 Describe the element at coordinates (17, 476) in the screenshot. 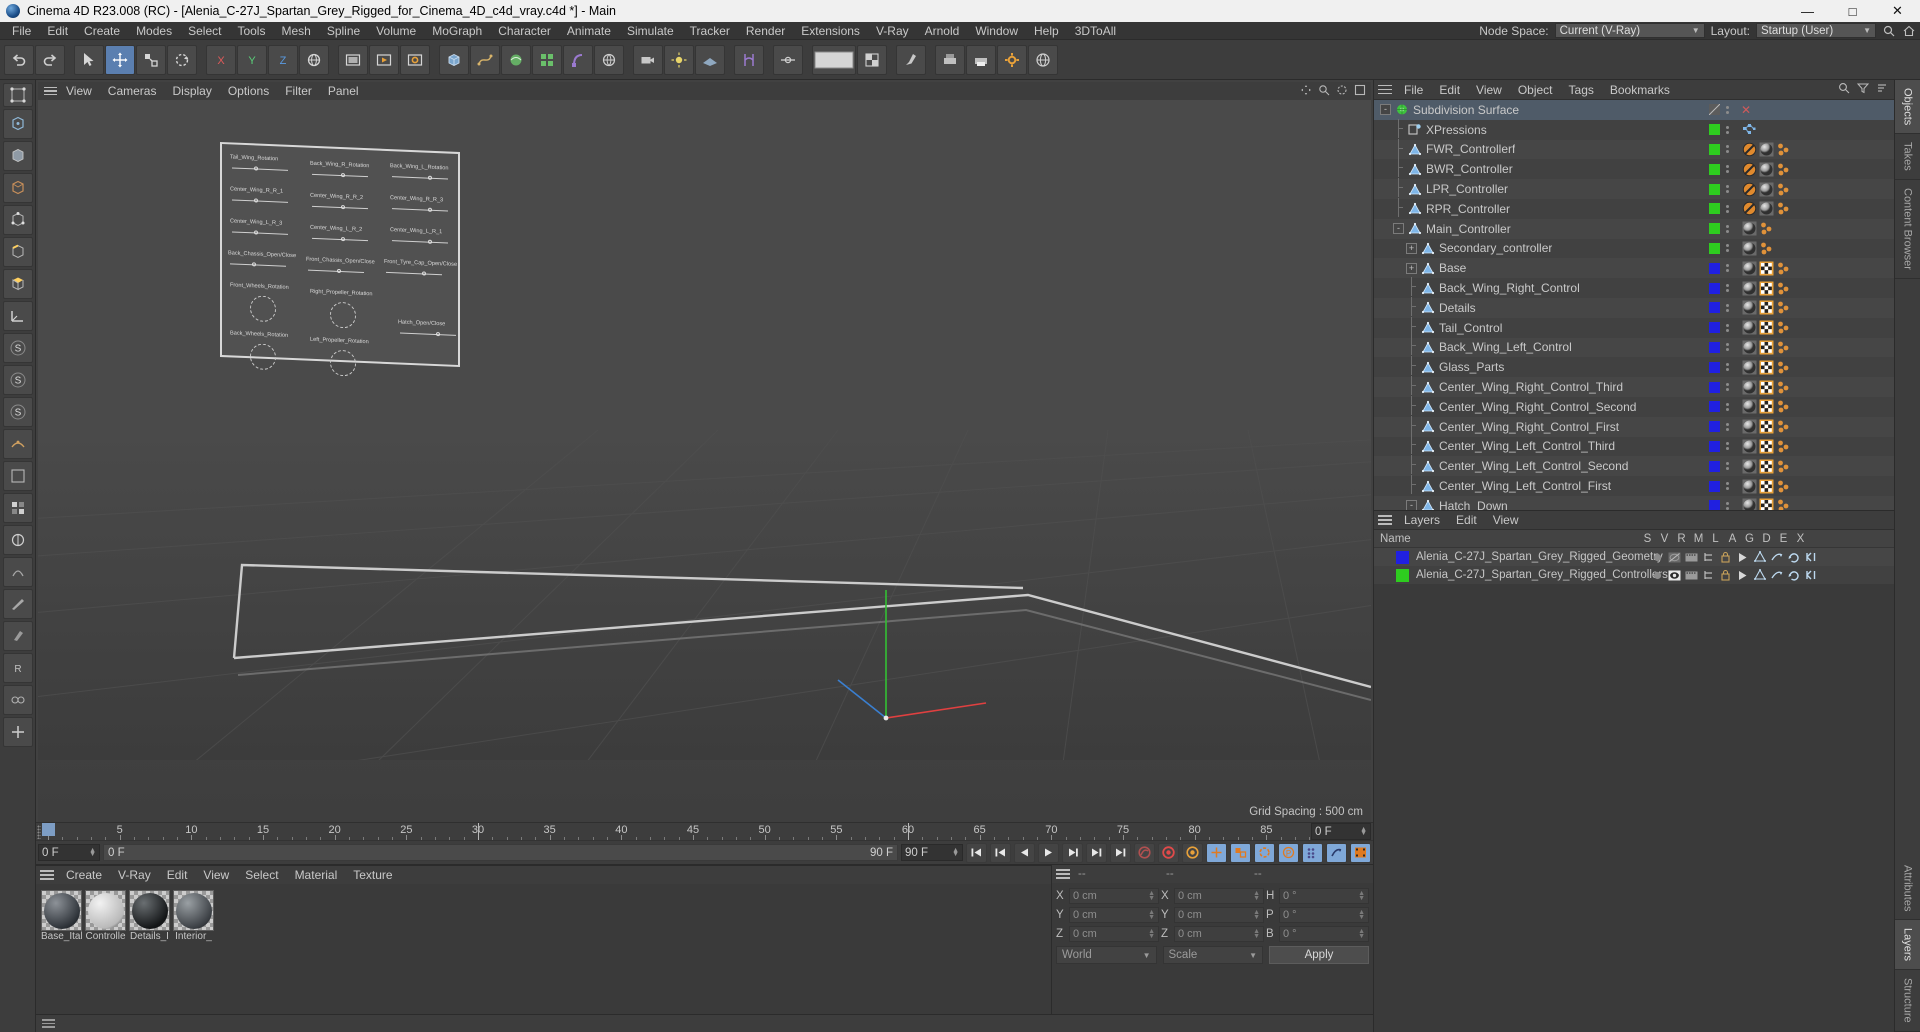

I see `view-single-button` at that location.